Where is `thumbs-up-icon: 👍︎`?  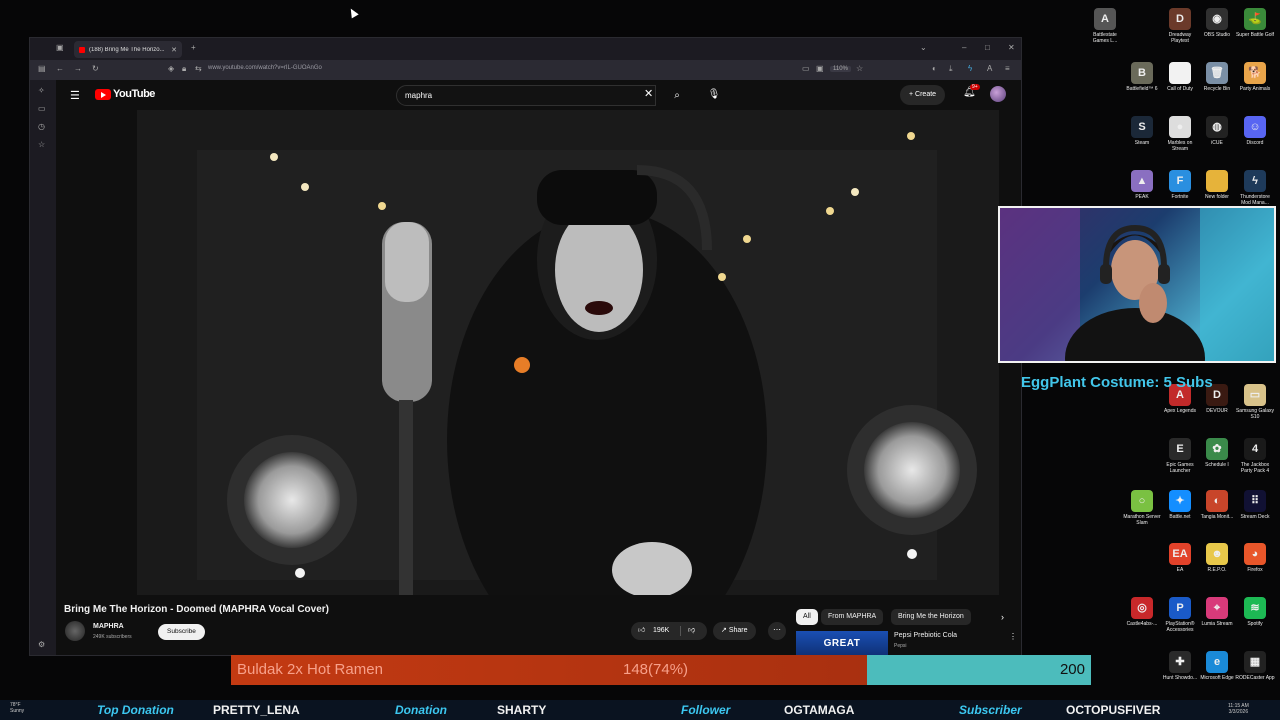
thumbs-up-icon: 👍︎ is located at coordinates (641, 631).